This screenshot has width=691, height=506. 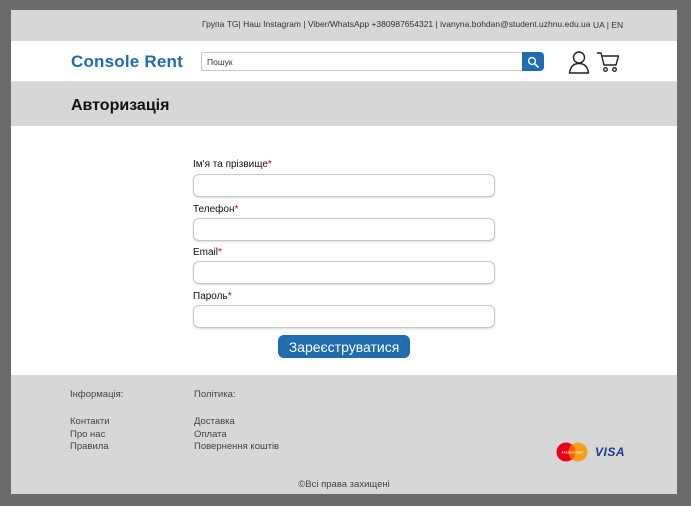 What do you see at coordinates (215, 394) in the screenshot?
I see `footer-policy-heading: Політика:` at bounding box center [215, 394].